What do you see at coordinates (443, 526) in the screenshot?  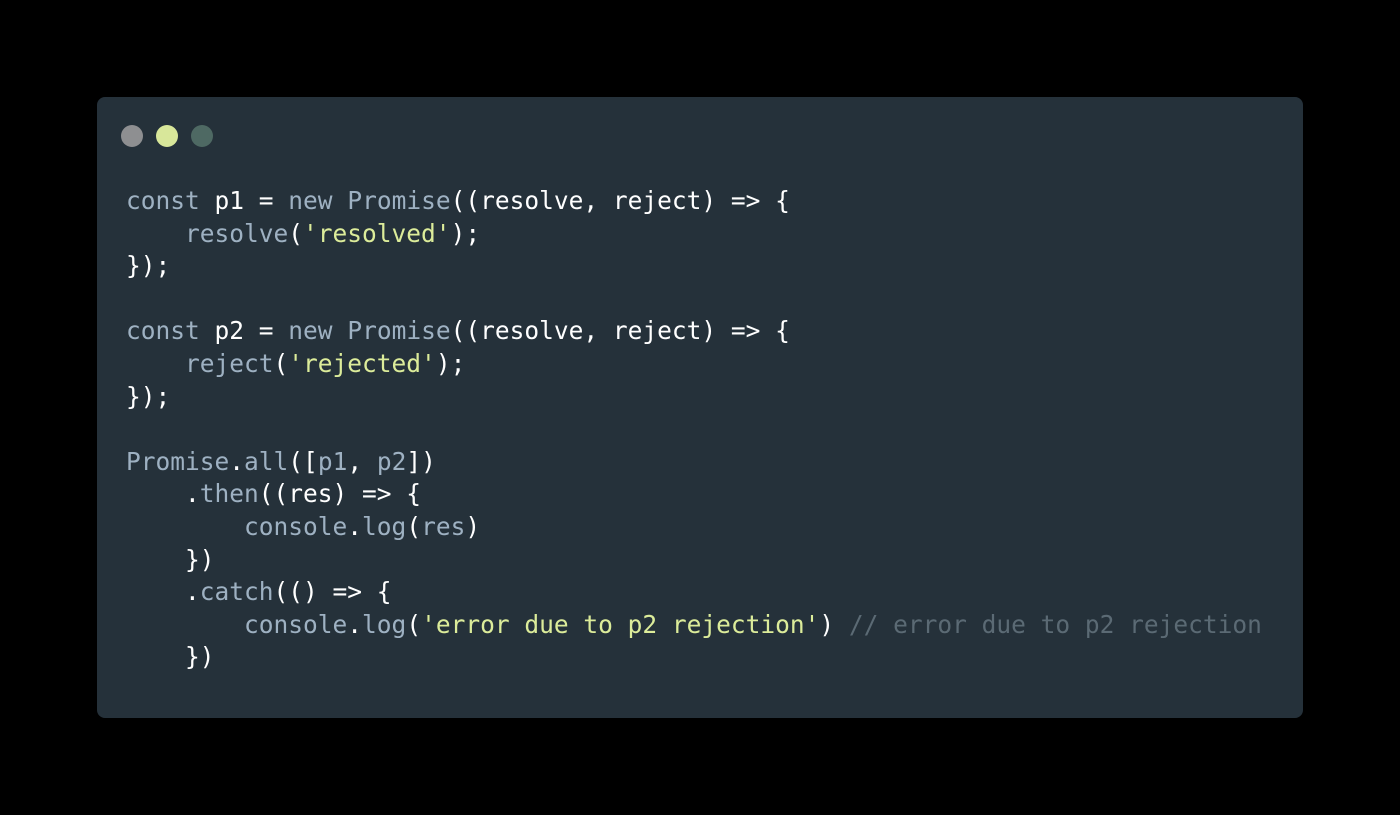 I see `code-token: res` at bounding box center [443, 526].